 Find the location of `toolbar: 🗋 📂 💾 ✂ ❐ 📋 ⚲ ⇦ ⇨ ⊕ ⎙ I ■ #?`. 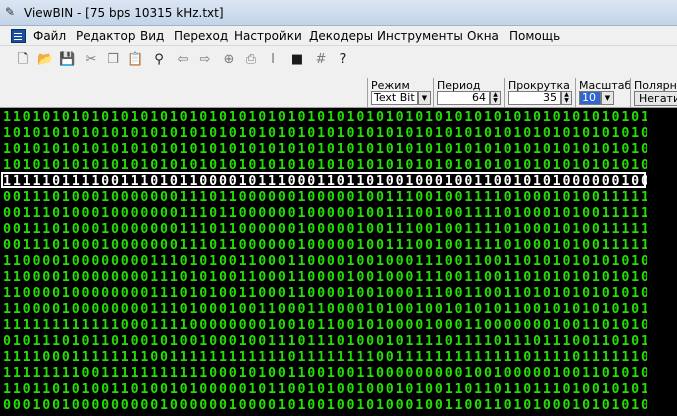

toolbar: 🗋 📂 💾 ✂ ❐ 📋 ⚲ ⇦ ⇨ ⊕ ⎙ I ■ #? is located at coordinates (338, 62).